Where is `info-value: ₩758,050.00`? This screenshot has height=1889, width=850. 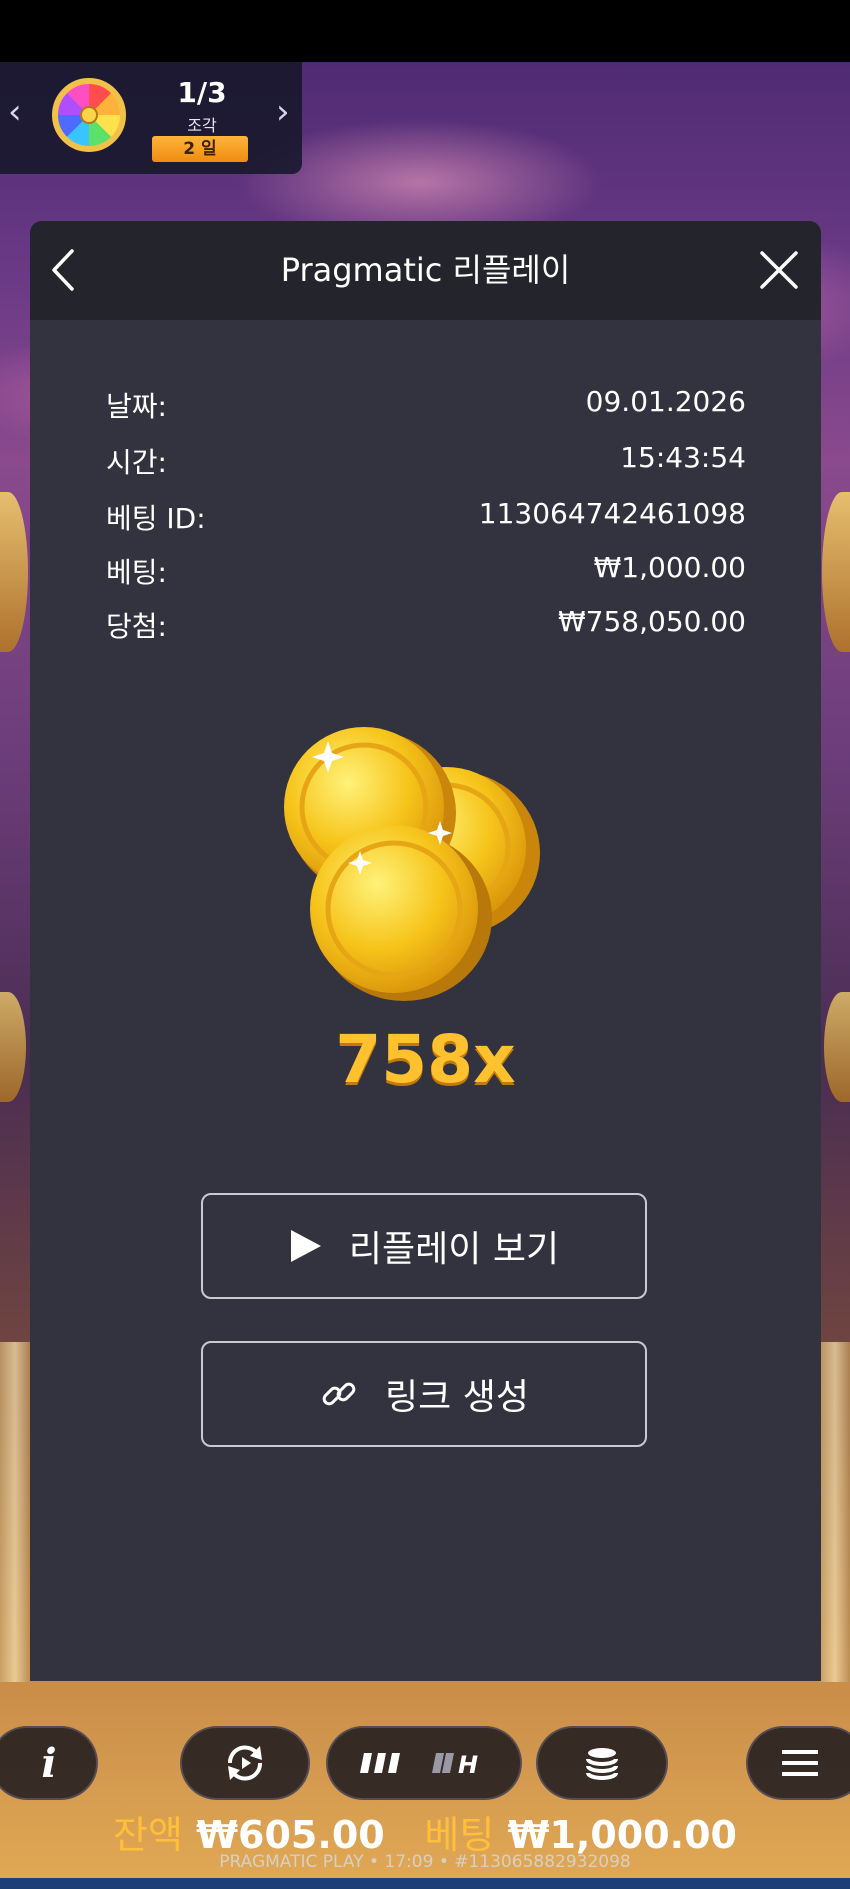
info-value: ₩758,050.00 is located at coordinates (651, 621).